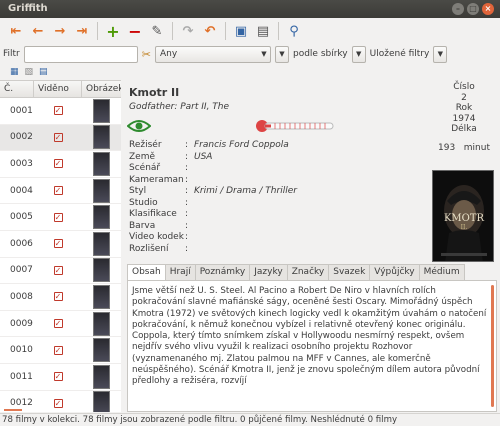  What do you see at coordinates (16, 31) in the screenshot?
I see `first-icon: ⇤` at bounding box center [16, 31].